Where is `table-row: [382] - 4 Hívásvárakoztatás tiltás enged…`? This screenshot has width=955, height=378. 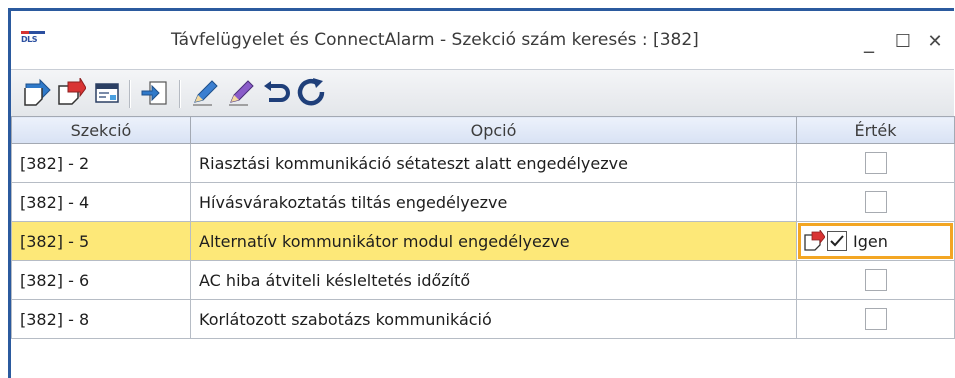
table-row: [382] - 4 Hívásvárakoztatás tiltás enged… is located at coordinates (483, 202).